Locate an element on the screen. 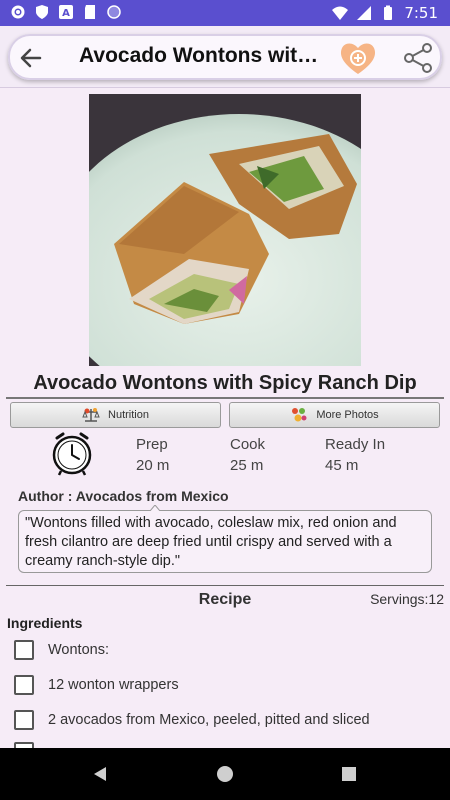 The width and height of the screenshot is (450, 800). a-icon: A is located at coordinates (66, 12).